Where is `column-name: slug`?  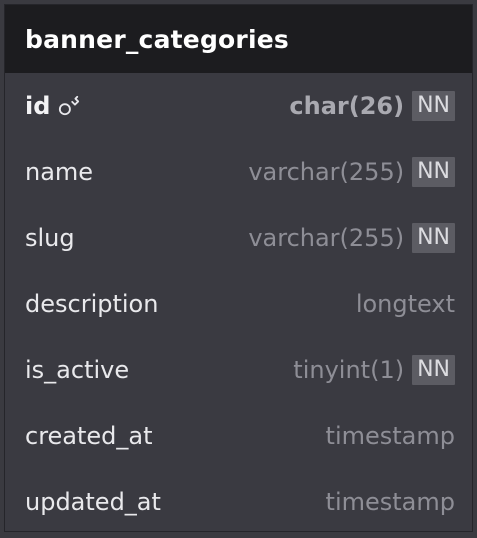
column-name: slug is located at coordinates (50, 238).